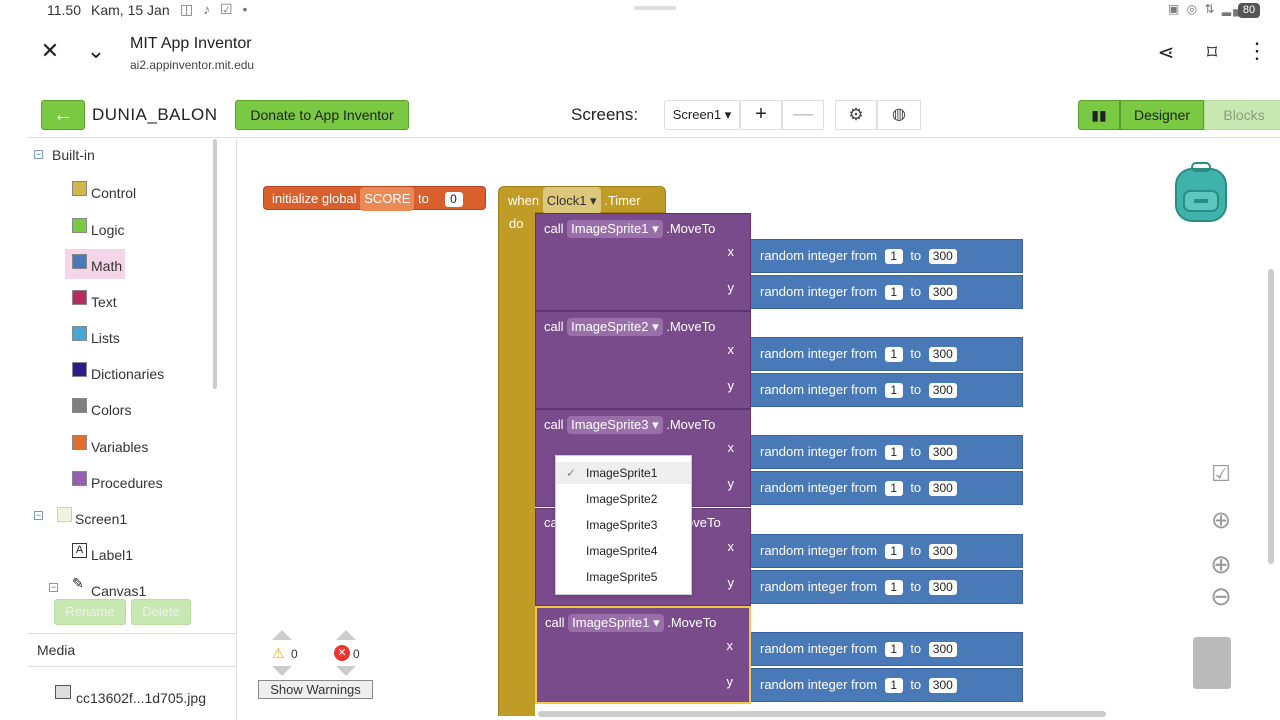  I want to click on screen-dropdown: Screen1 ▾, so click(702, 115).